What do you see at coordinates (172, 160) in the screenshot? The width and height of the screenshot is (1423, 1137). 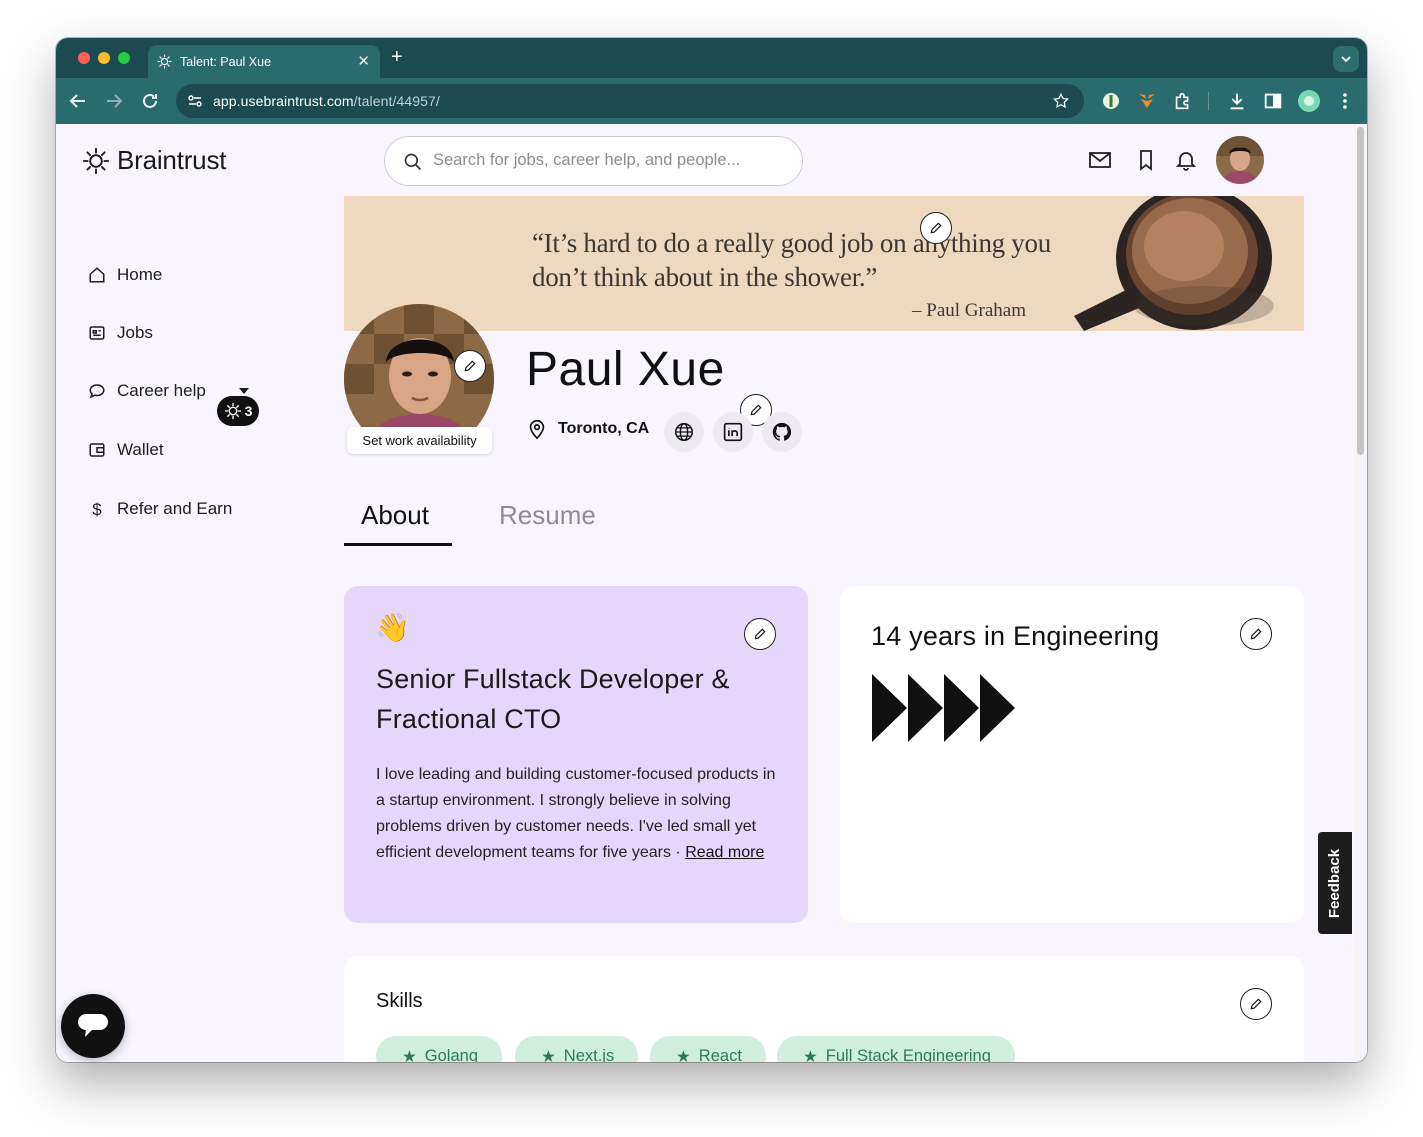 I see `brand-name: Braintrust` at bounding box center [172, 160].